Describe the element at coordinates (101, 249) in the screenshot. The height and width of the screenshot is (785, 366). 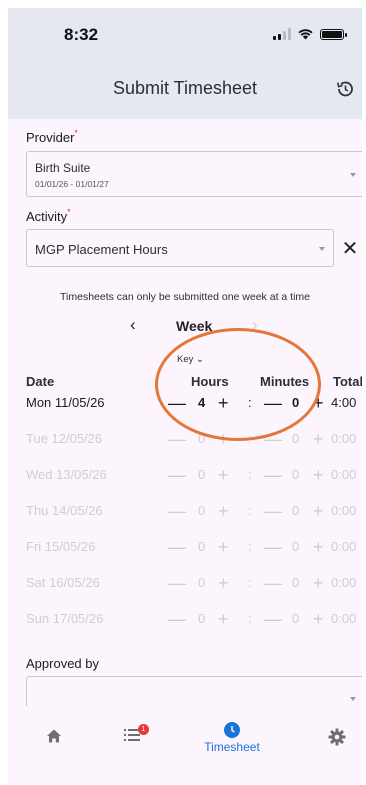
I see `activity-value: MGP Placement Hours` at that location.